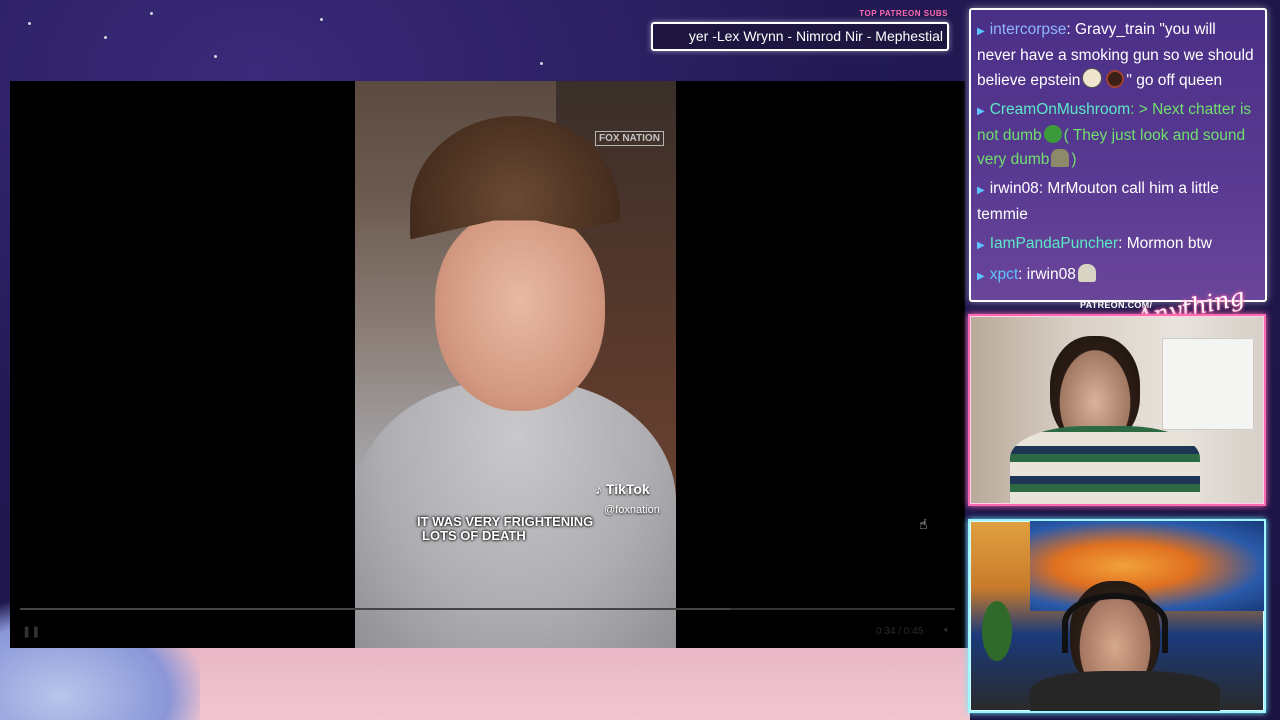  Describe the element at coordinates (375, 609) in the screenshot. I see `progress-fill` at that location.